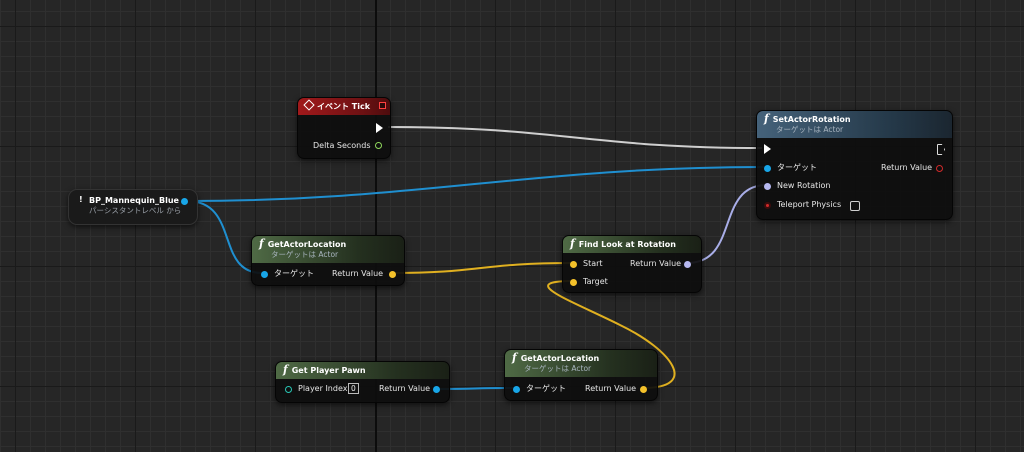 The width and height of the screenshot is (1024, 452). What do you see at coordinates (342, 145) in the screenshot?
I see `delta-seconds-label: Delta Seconds` at bounding box center [342, 145].